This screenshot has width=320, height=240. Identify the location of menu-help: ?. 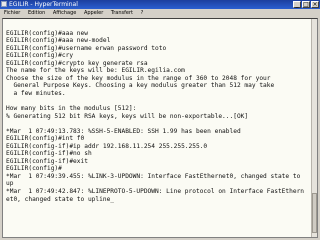
(142, 13).